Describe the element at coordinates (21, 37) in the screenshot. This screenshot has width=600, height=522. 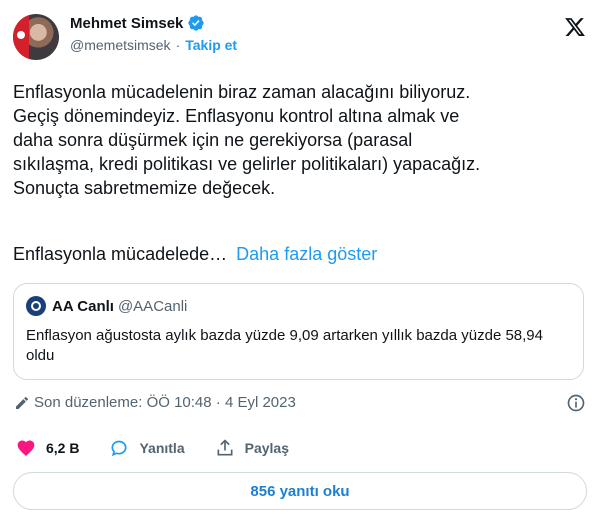
I see `flag-icon` at that location.